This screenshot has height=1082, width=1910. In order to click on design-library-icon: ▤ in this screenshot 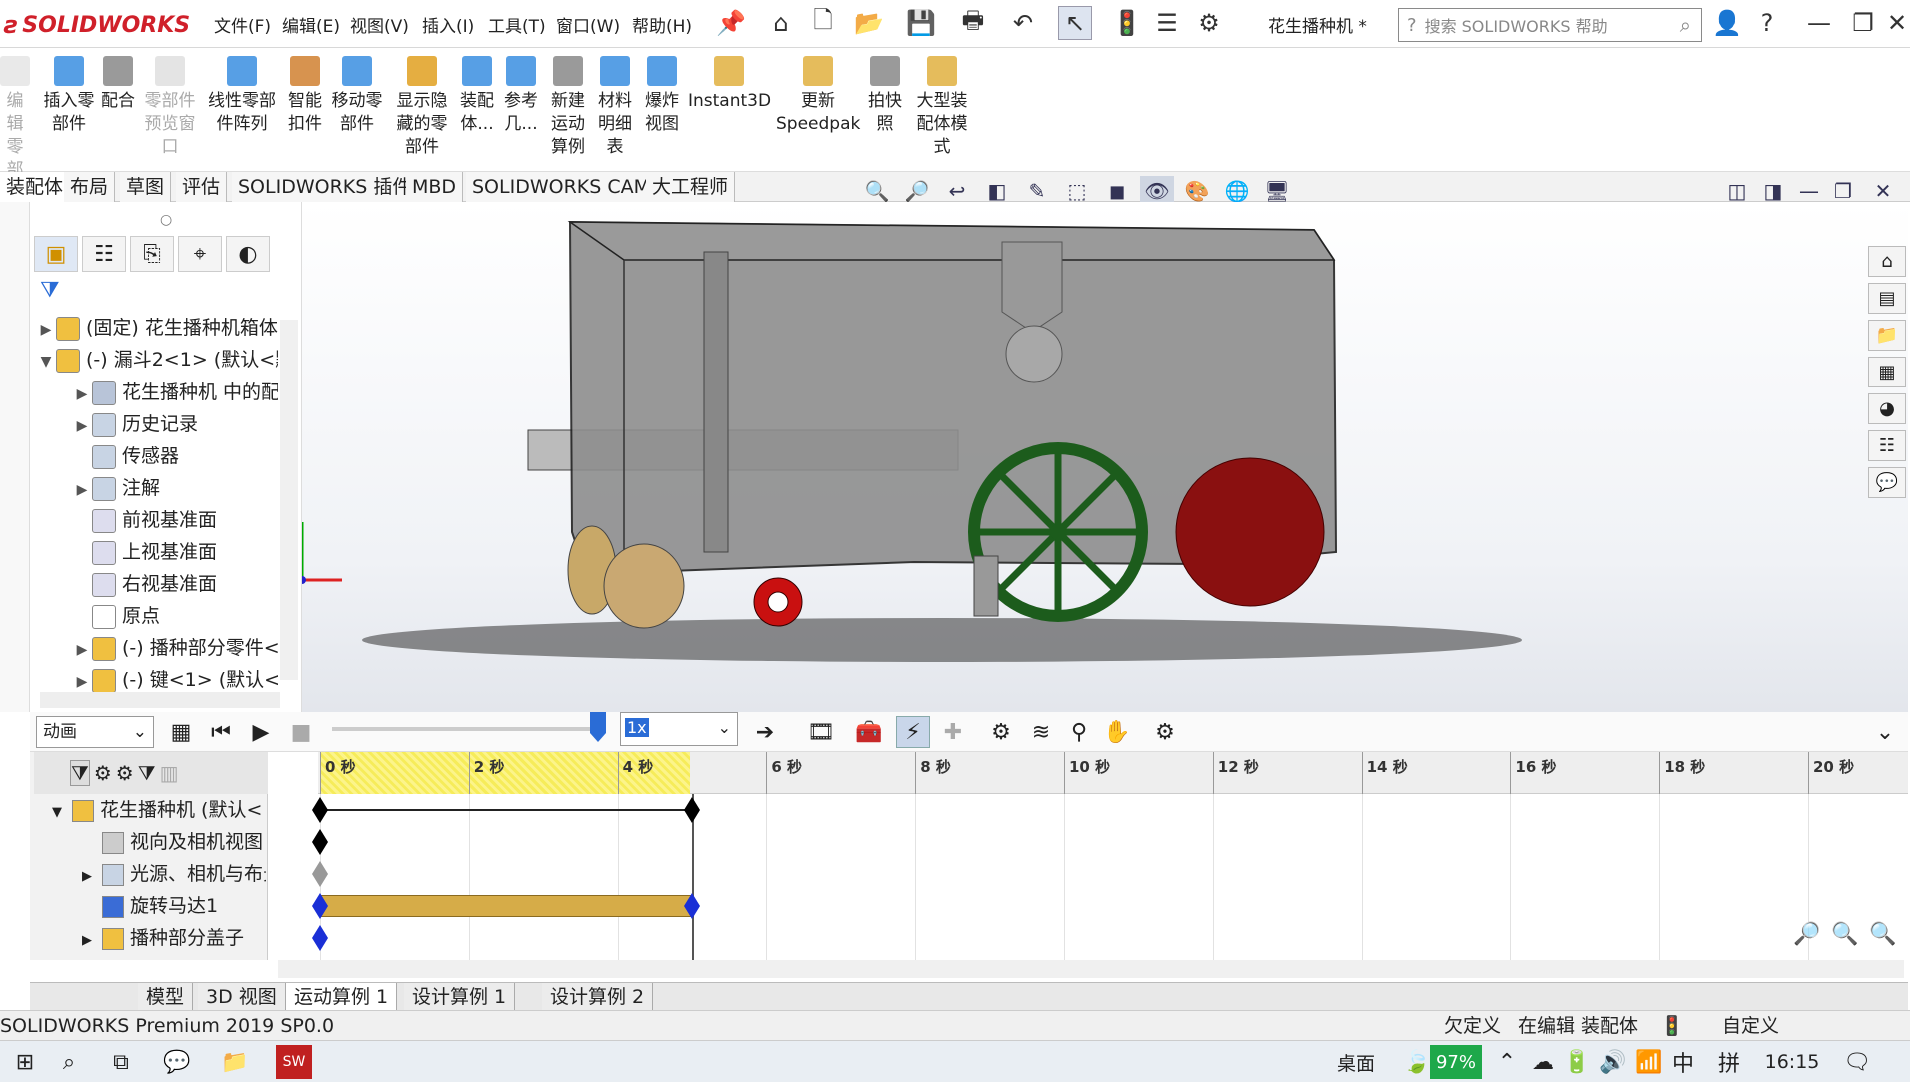, I will do `click(1887, 298)`.